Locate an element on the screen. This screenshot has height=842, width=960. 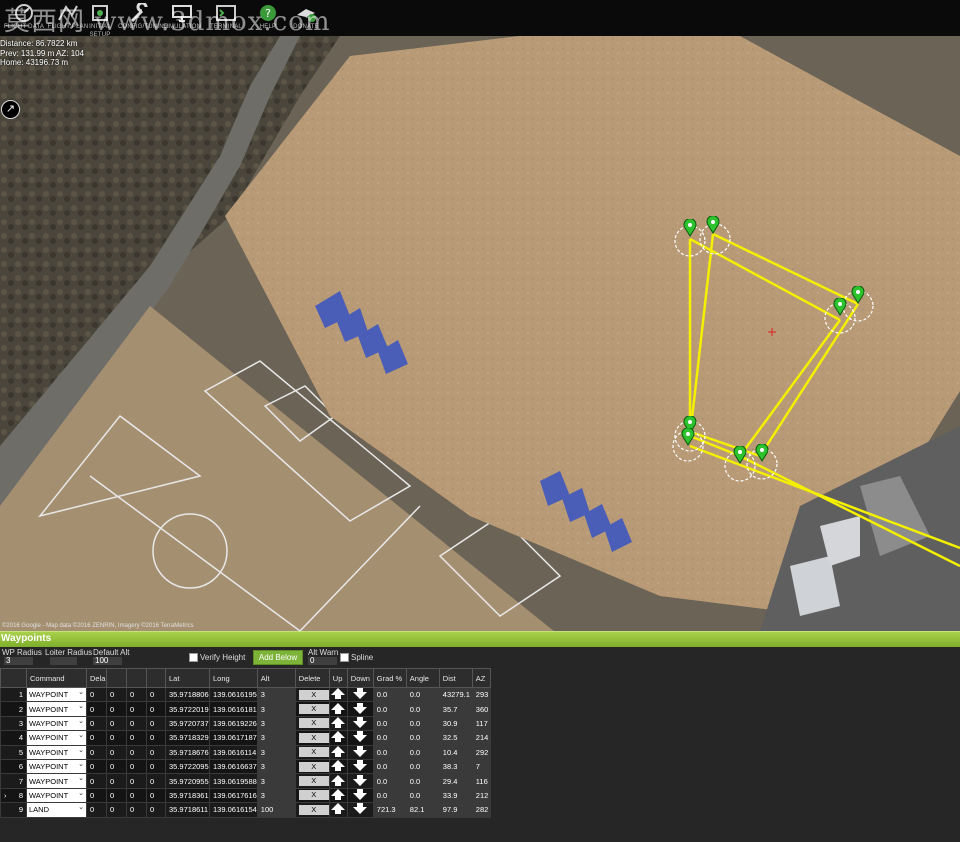
row-number-cell: 4 is located at coordinates (13, 738).